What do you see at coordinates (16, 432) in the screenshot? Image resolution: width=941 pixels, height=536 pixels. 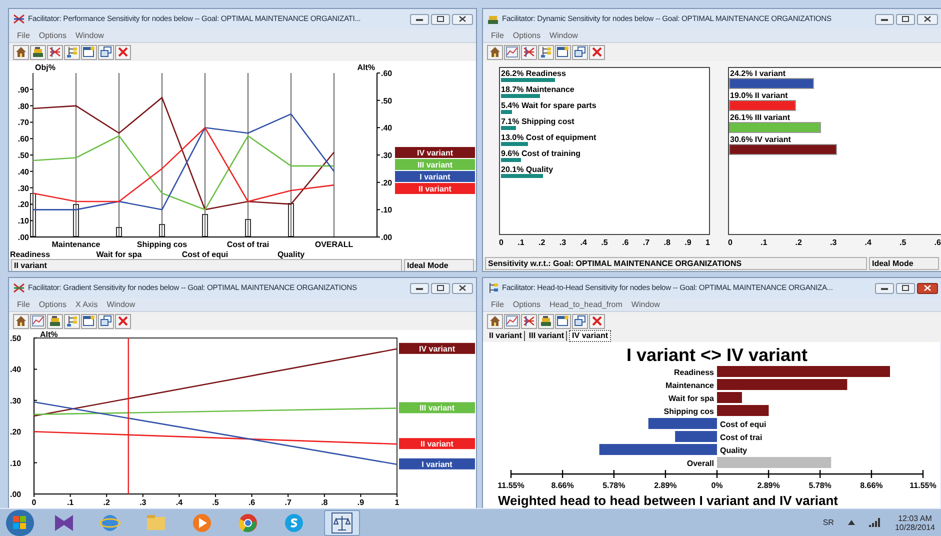 I see `tick-label: .20` at bounding box center [16, 432].